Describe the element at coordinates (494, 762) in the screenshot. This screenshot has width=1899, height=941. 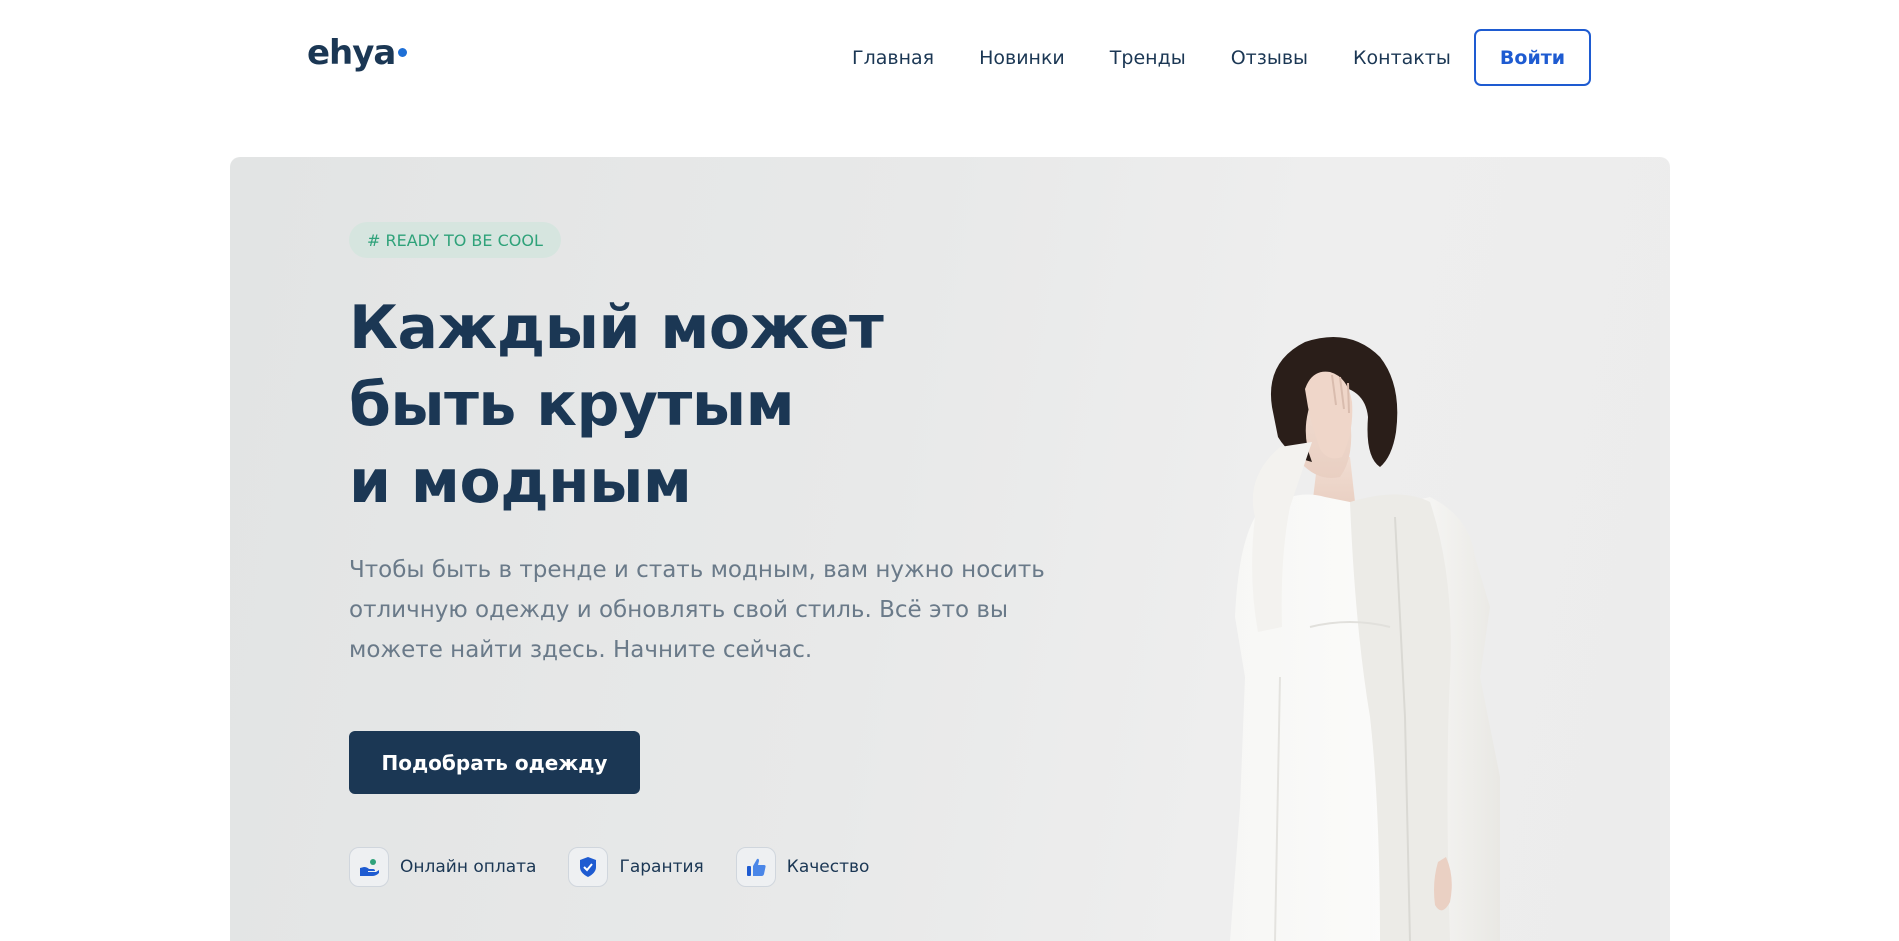
I see `choose-clothes-button: Подобрать одежду` at that location.